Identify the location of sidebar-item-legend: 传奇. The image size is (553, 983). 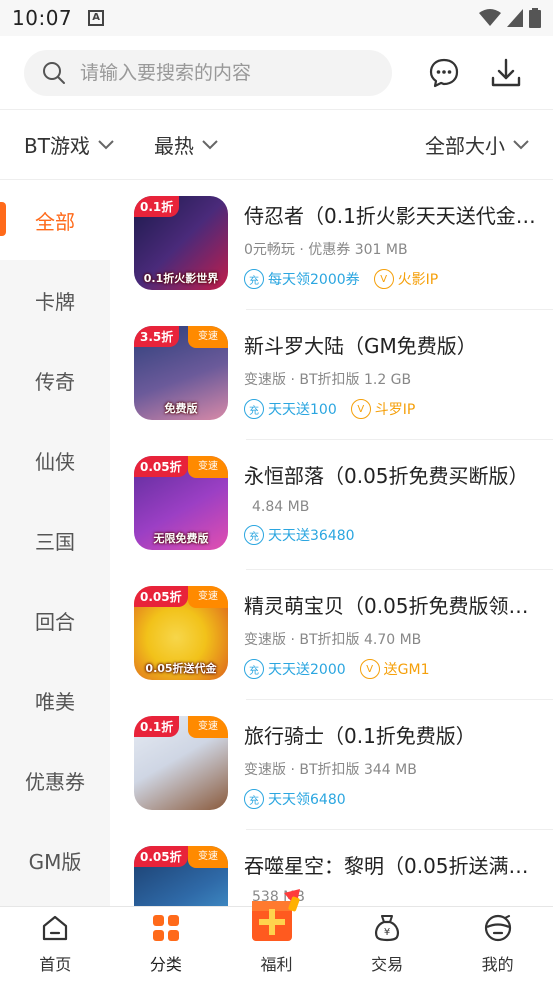
(55, 380).